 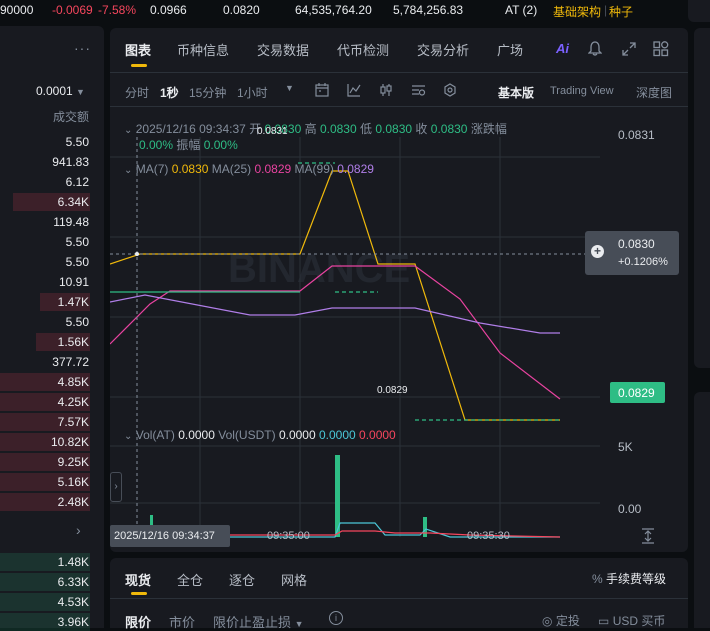 I want to click on orderbook-row: 1.56K, so click(x=52, y=341).